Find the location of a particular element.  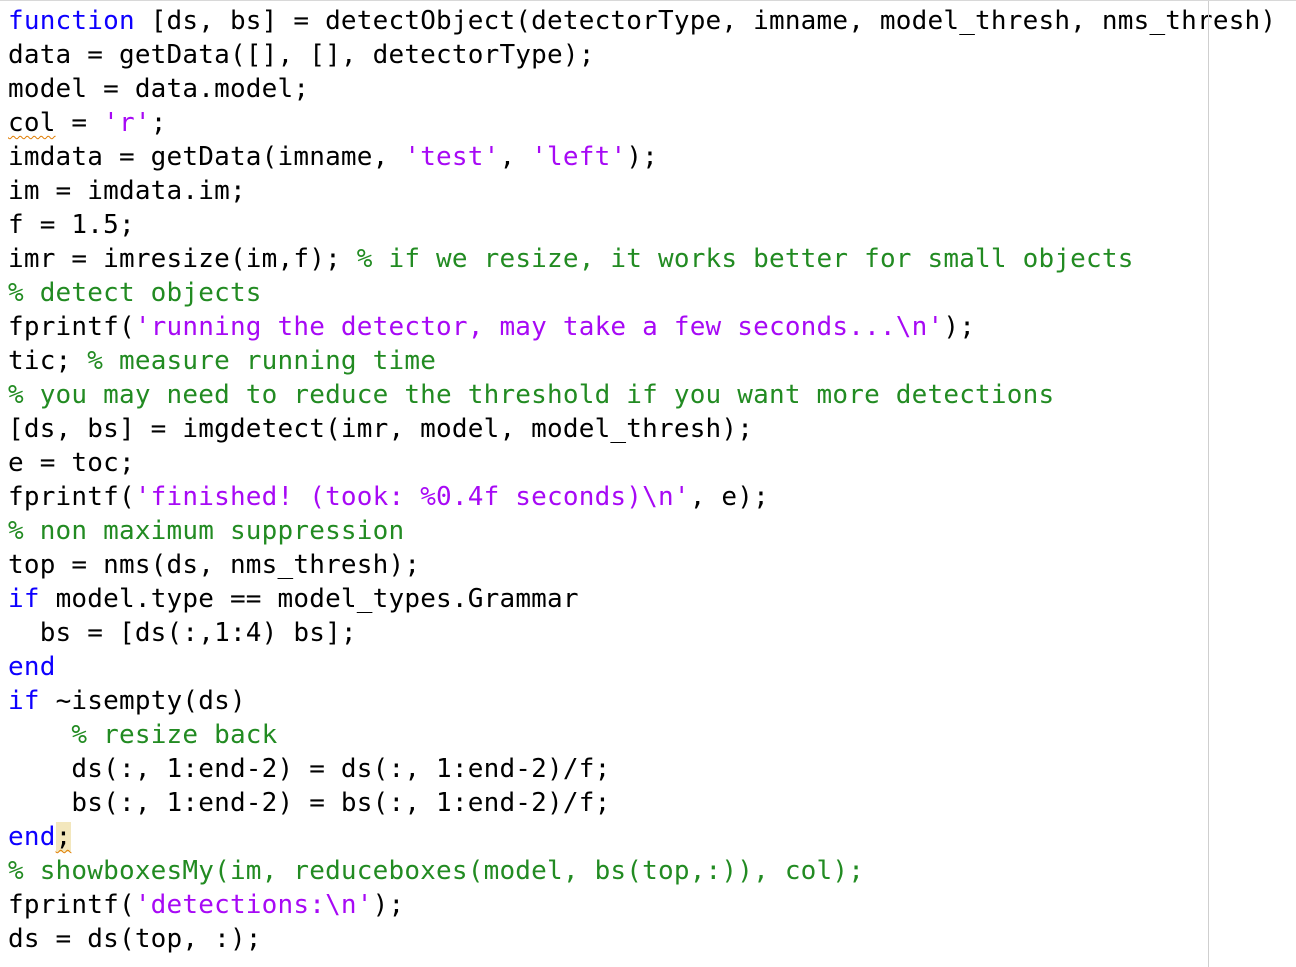

code-line: data = getData([], [], detectorType); is located at coordinates (642, 55).